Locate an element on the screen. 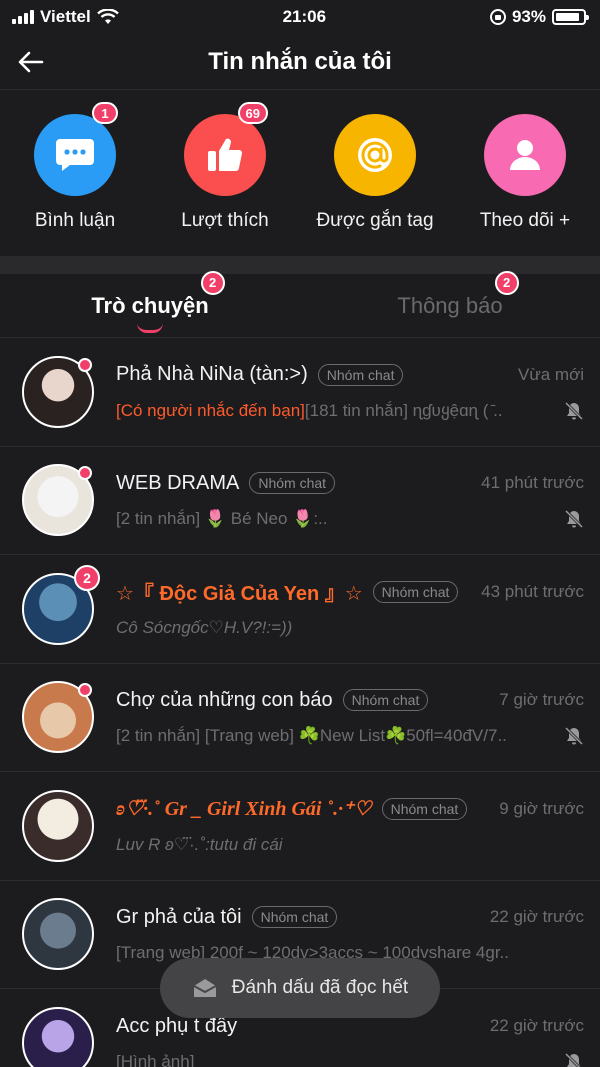 This screenshot has height=1067, width=600. back-button is located at coordinates (36, 62).